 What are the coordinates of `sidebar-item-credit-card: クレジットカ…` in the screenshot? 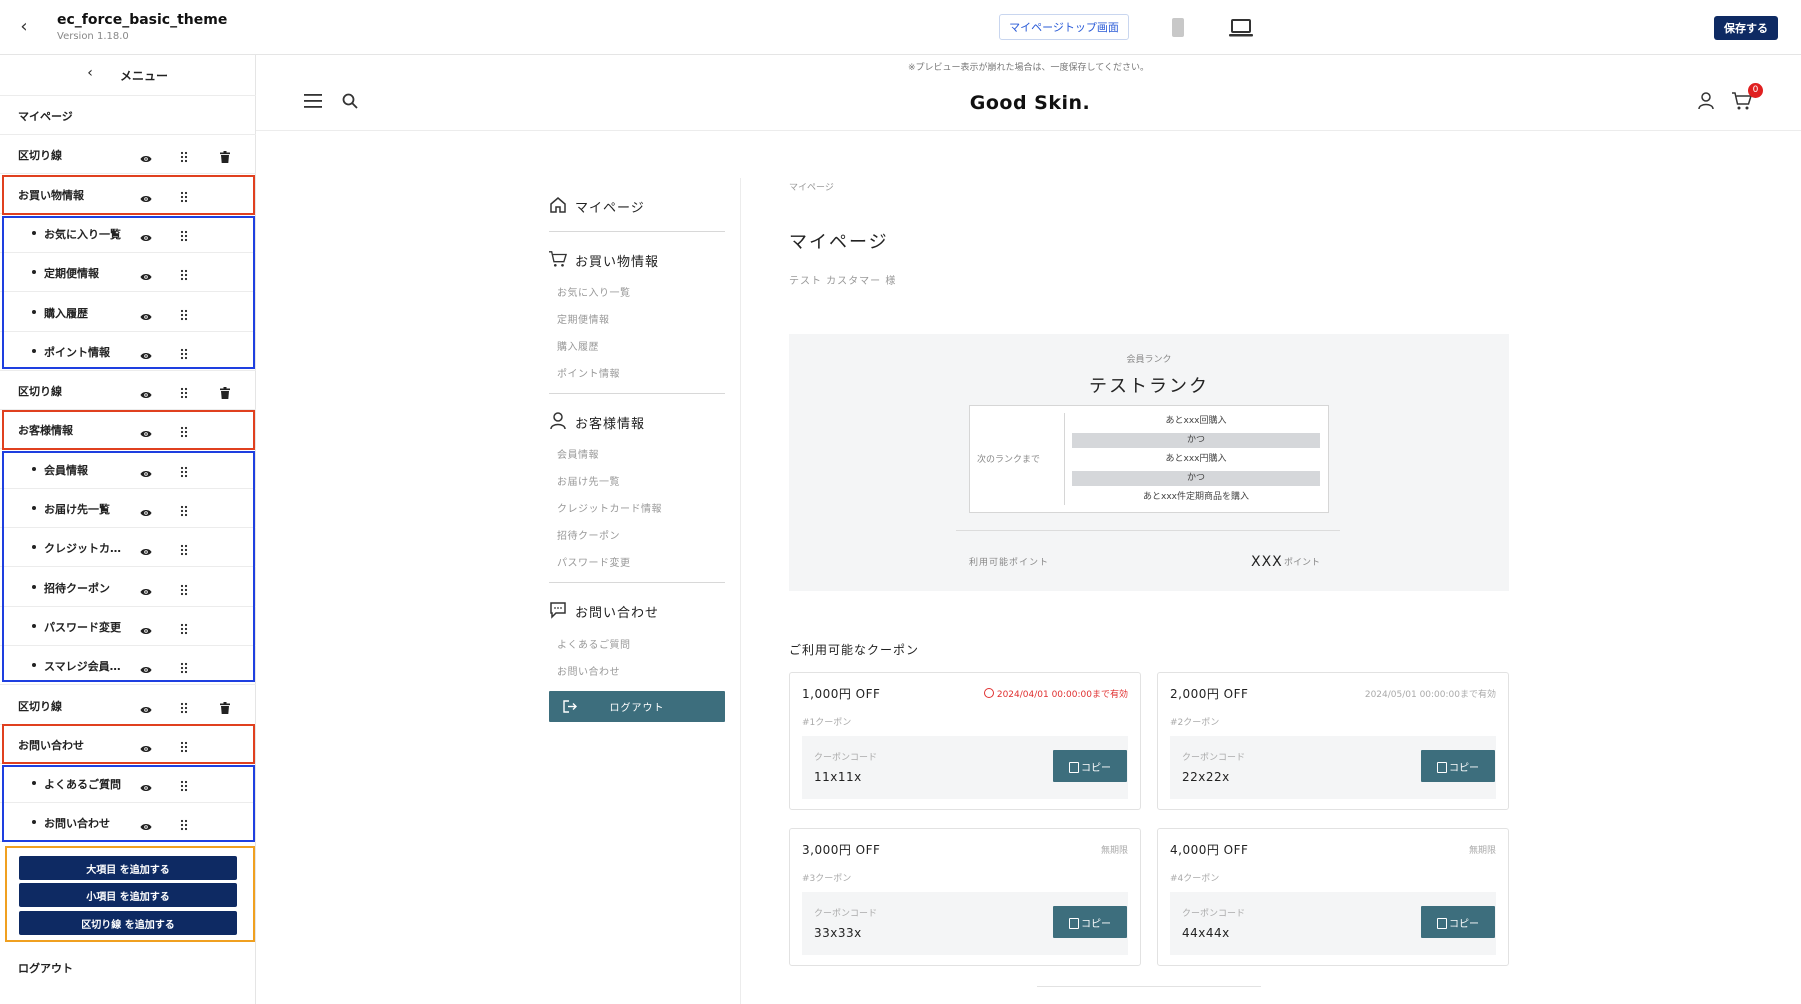 It's located at (128, 548).